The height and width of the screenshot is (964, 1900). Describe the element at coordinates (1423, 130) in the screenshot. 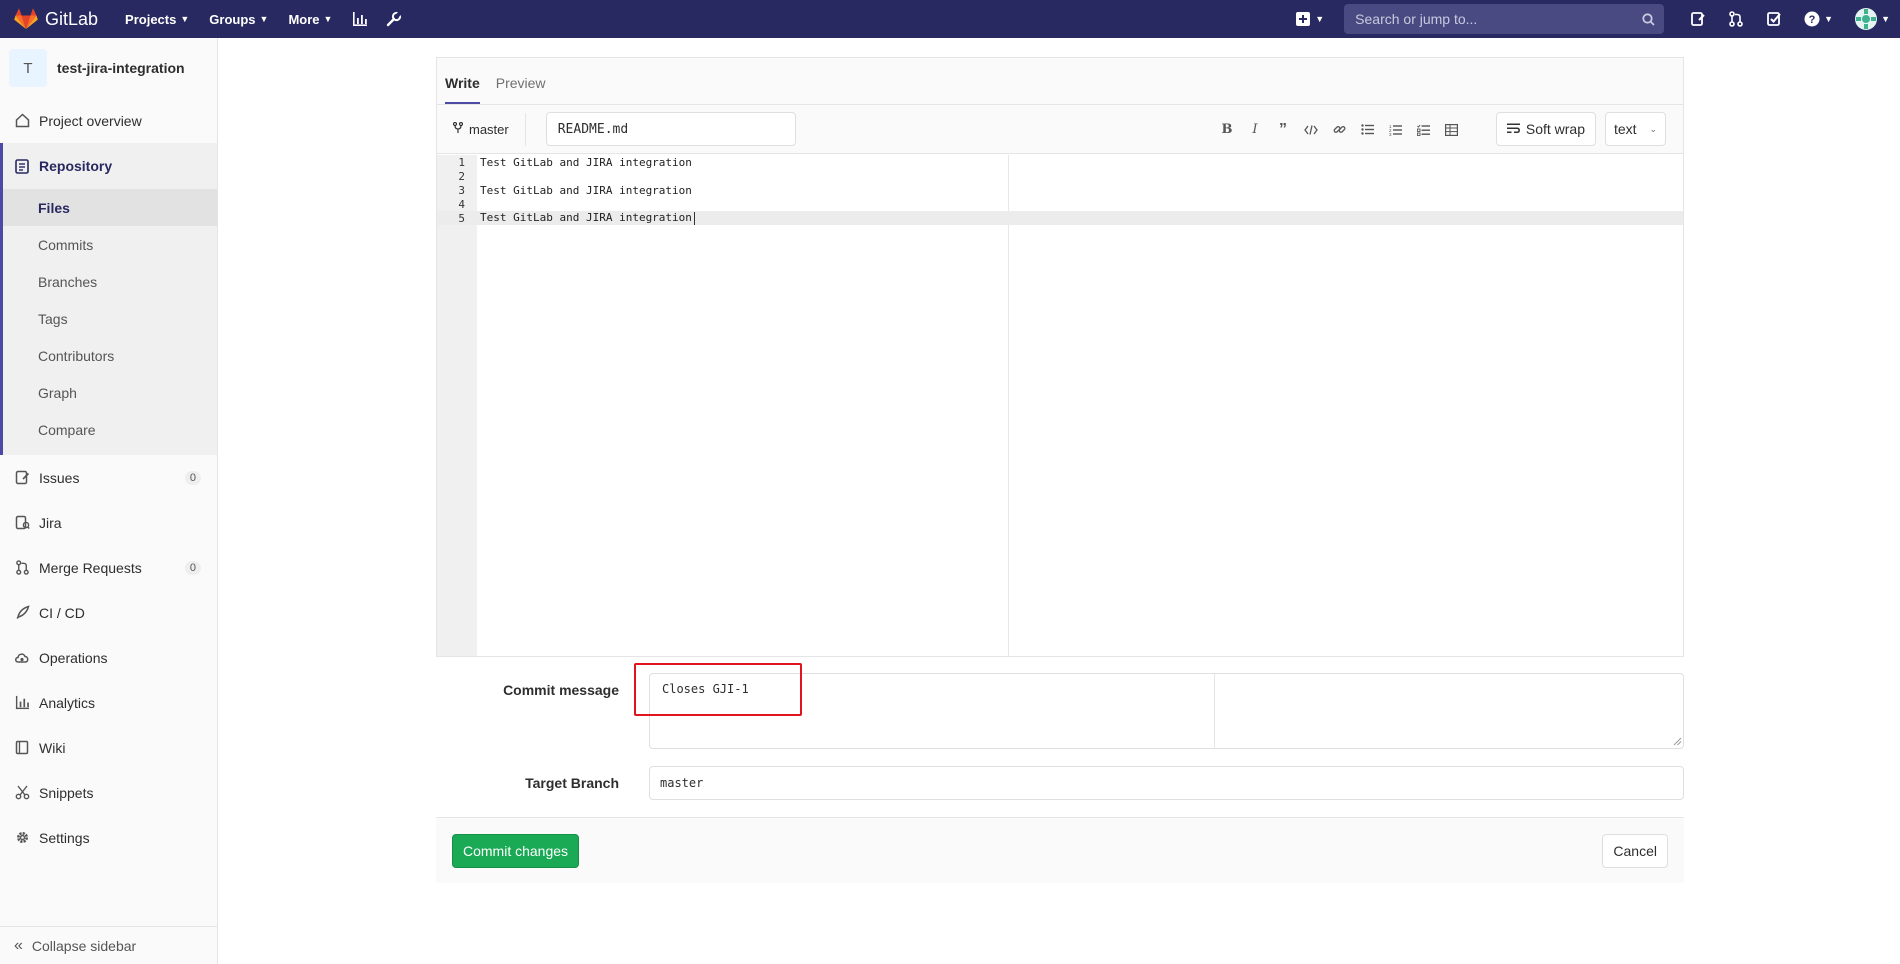

I see `task-list-icon` at that location.